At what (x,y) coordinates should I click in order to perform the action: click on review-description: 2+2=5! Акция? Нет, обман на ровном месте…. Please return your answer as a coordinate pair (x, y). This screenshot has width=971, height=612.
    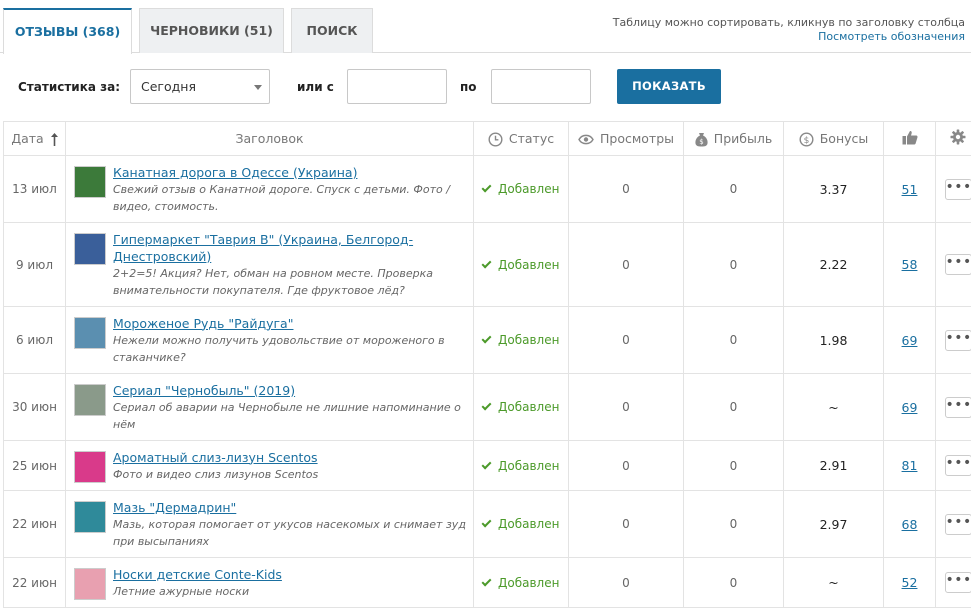
    Looking at the image, I should click on (273, 281).